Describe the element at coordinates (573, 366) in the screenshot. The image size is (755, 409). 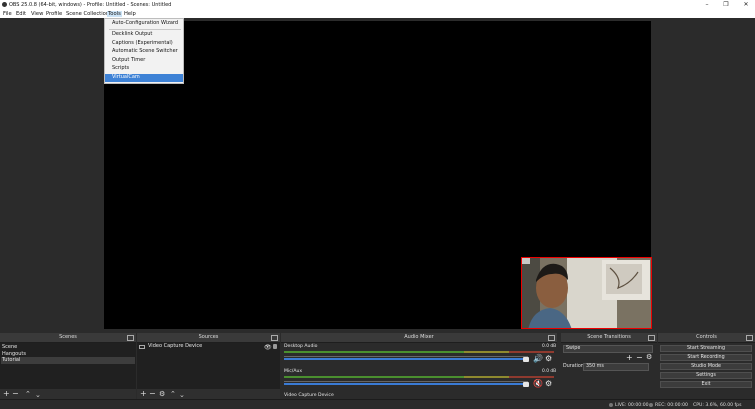
I see `duration-label: Duration` at that location.